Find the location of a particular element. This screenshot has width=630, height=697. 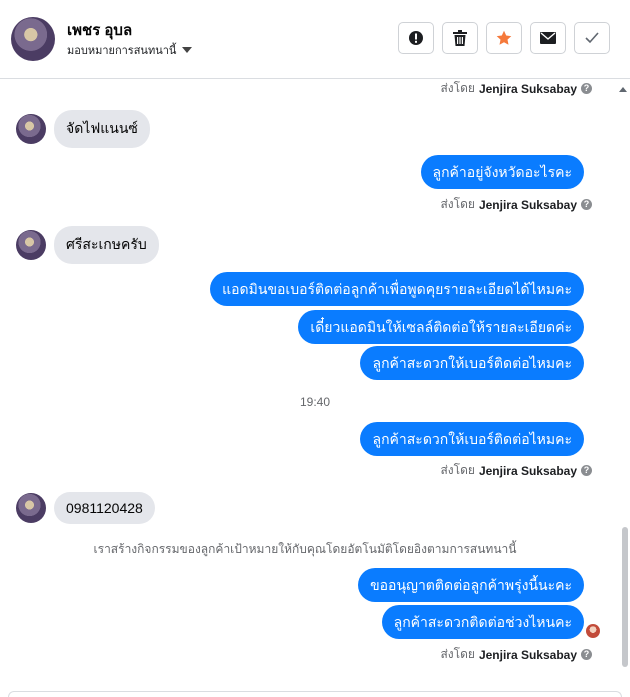

envelope-icon is located at coordinates (548, 38).